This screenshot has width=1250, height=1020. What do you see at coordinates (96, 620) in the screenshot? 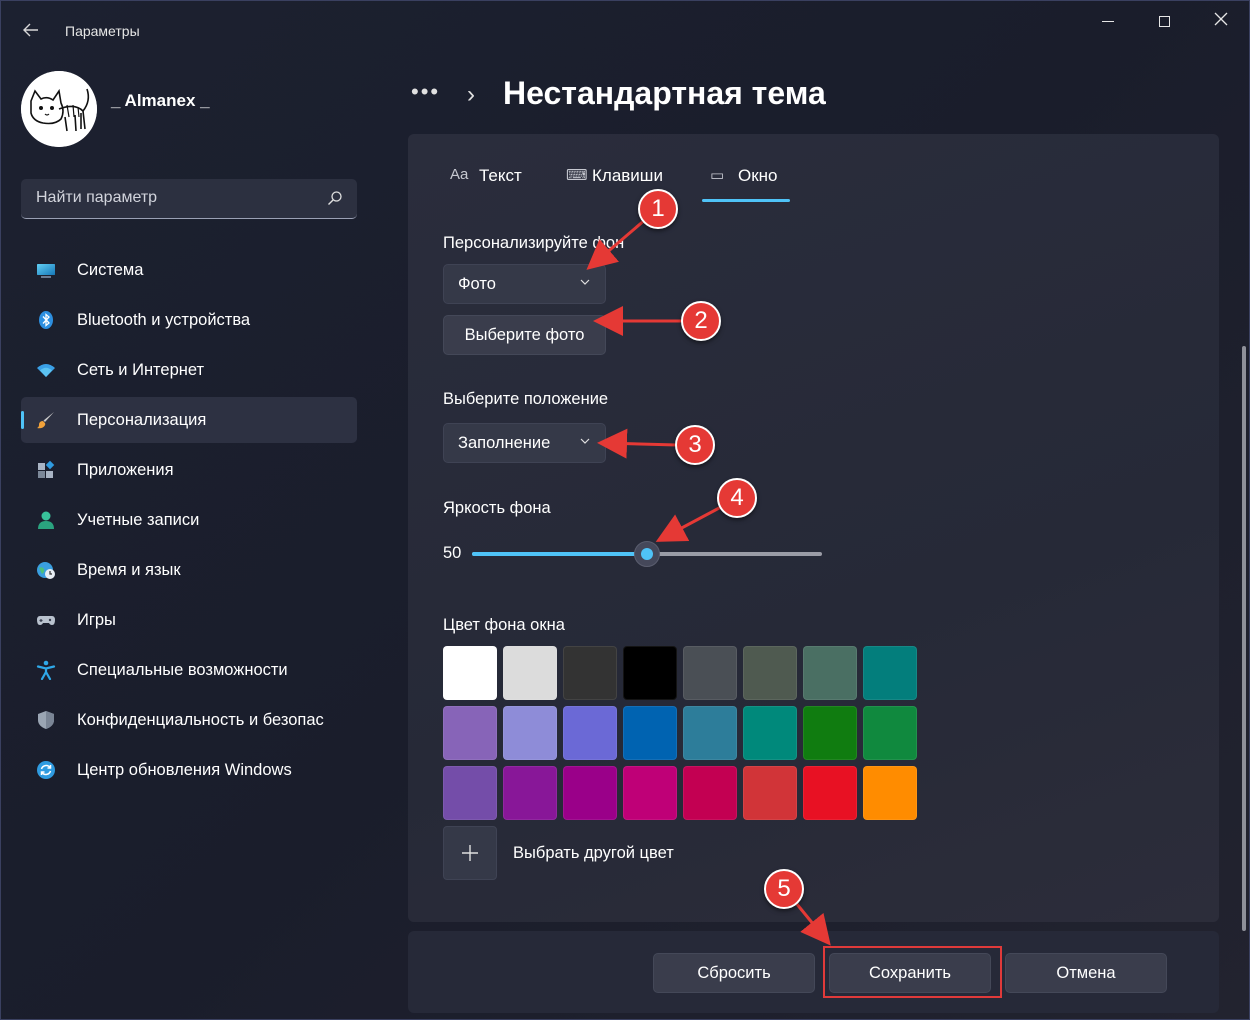
I see `sidebar-item-label: Игры` at bounding box center [96, 620].